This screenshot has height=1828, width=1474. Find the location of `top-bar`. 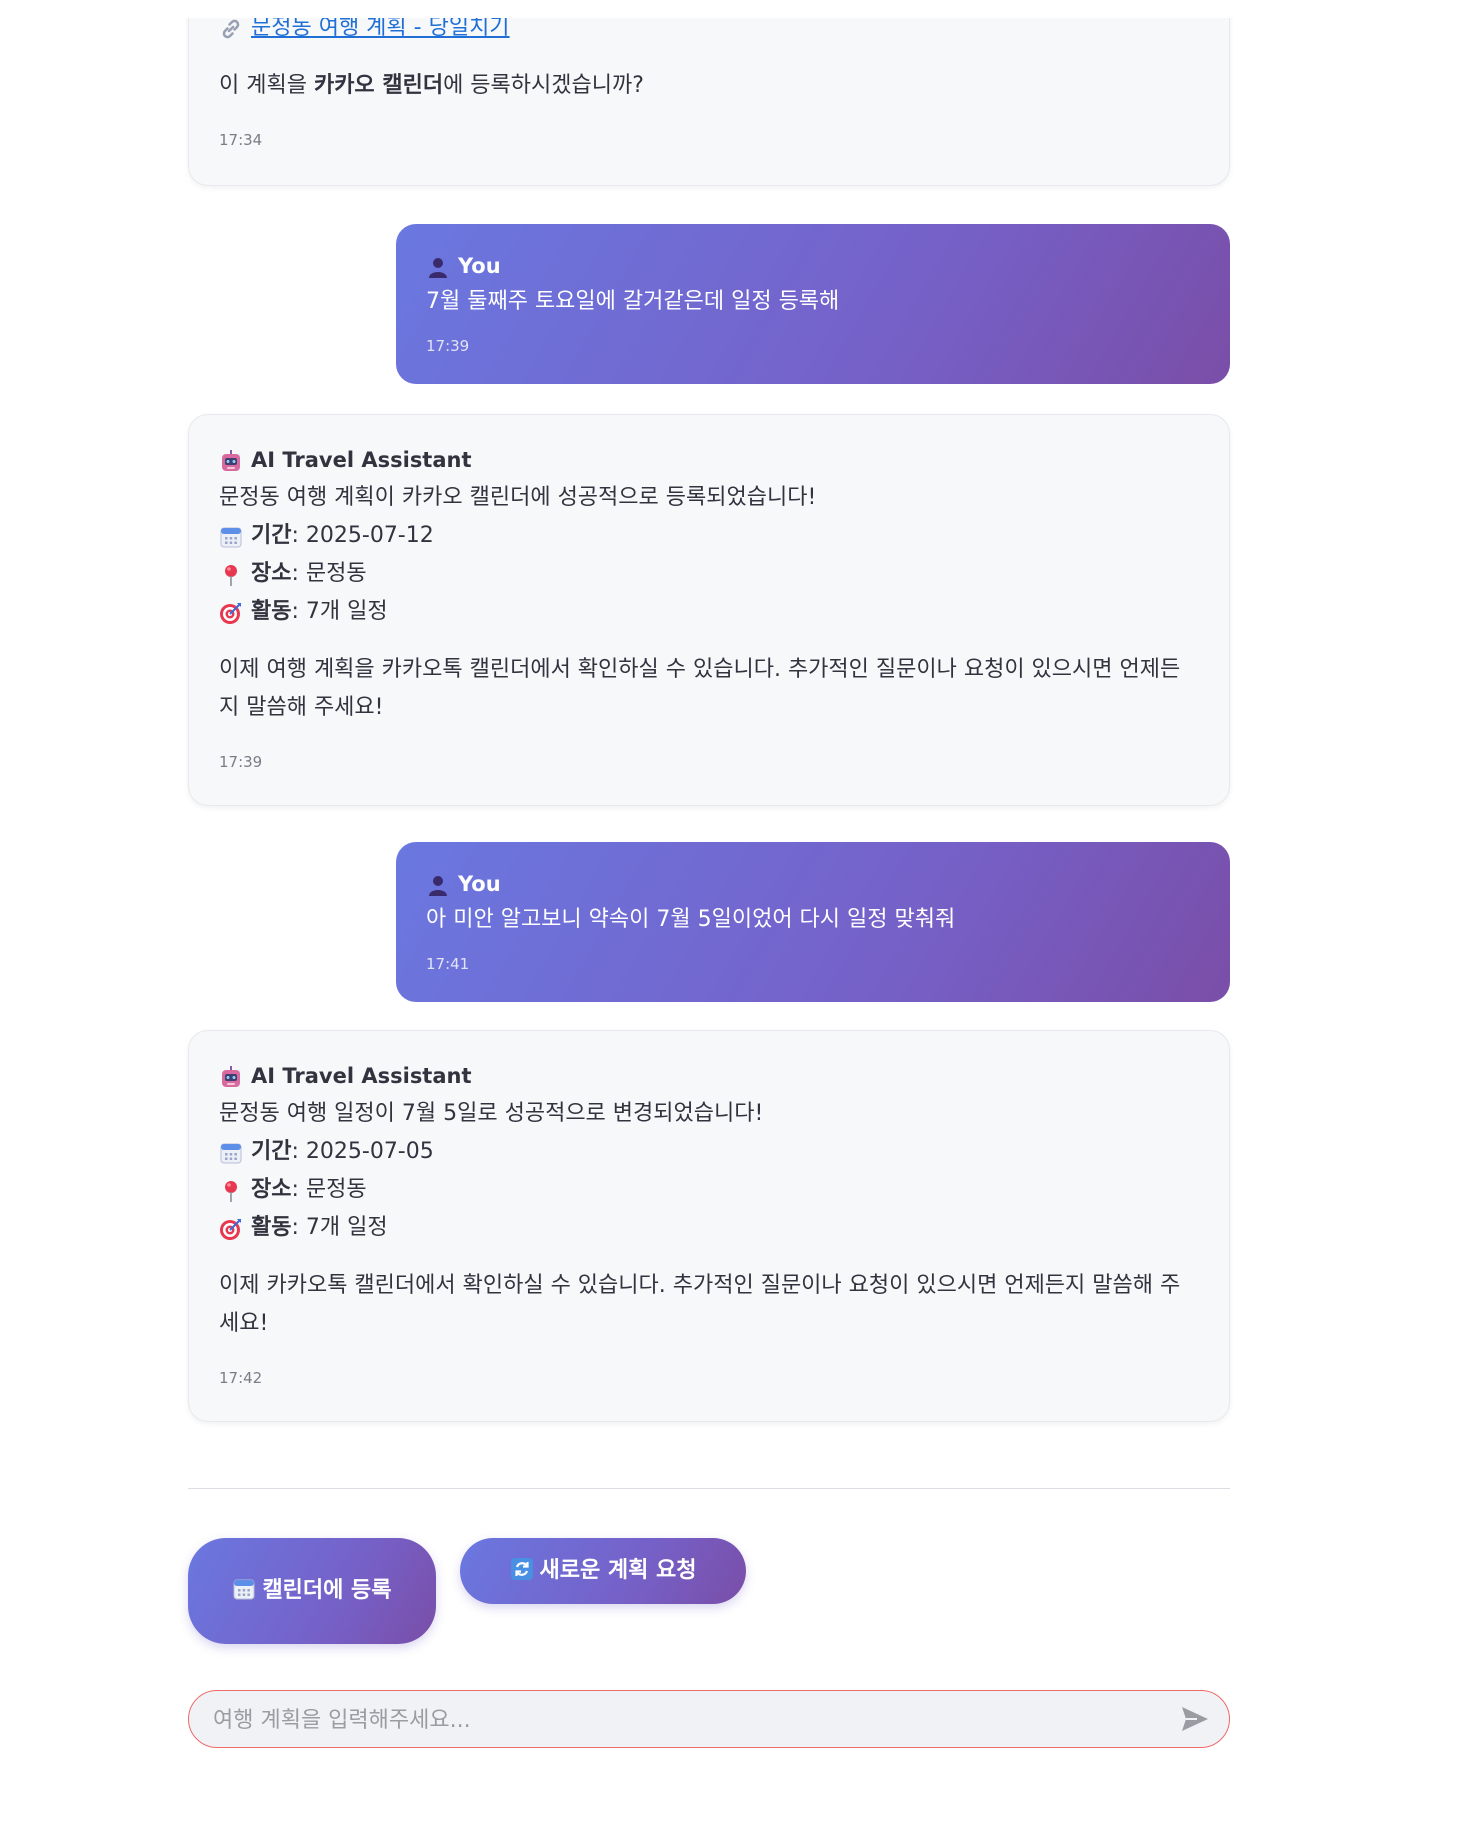

top-bar is located at coordinates (737, 9).